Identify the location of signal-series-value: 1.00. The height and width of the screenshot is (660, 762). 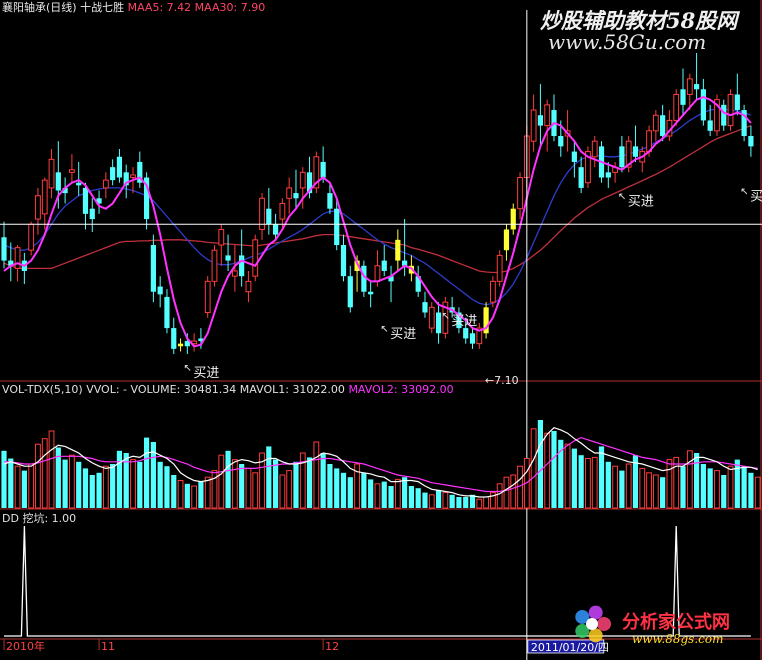
(64, 518).